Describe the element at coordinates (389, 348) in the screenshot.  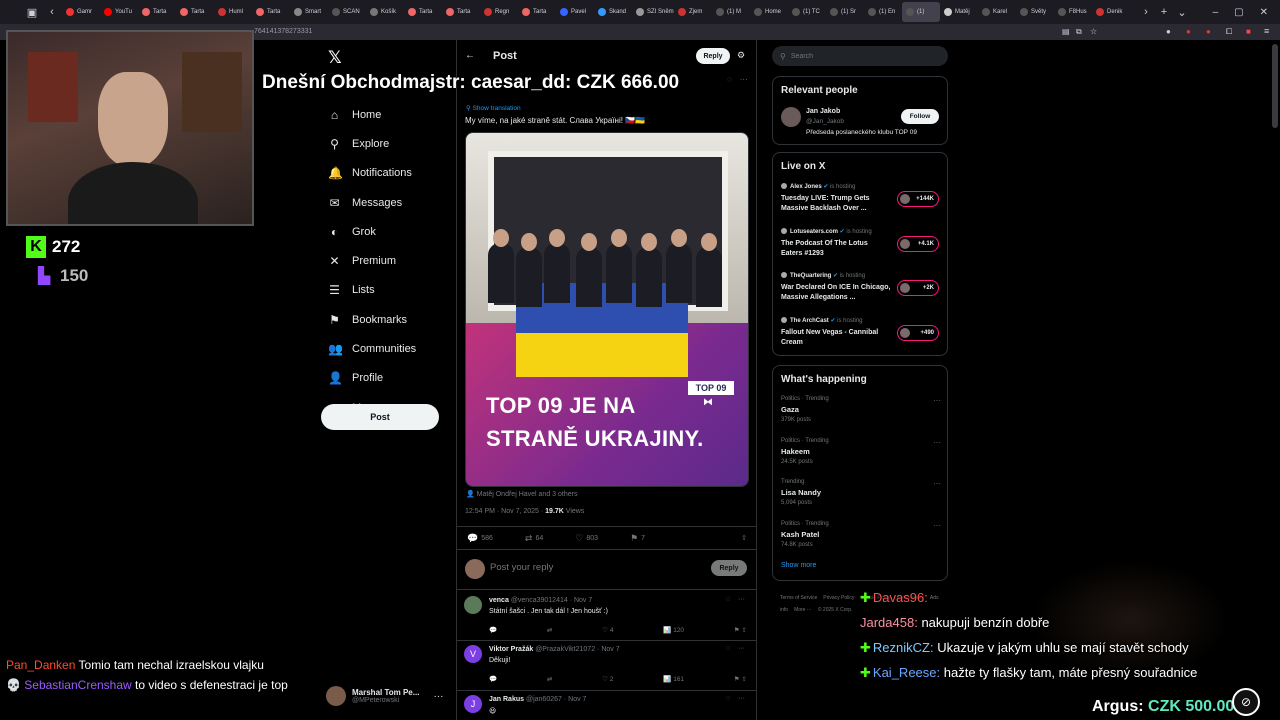
I see `nav-item-communities: 👥 Communities` at that location.